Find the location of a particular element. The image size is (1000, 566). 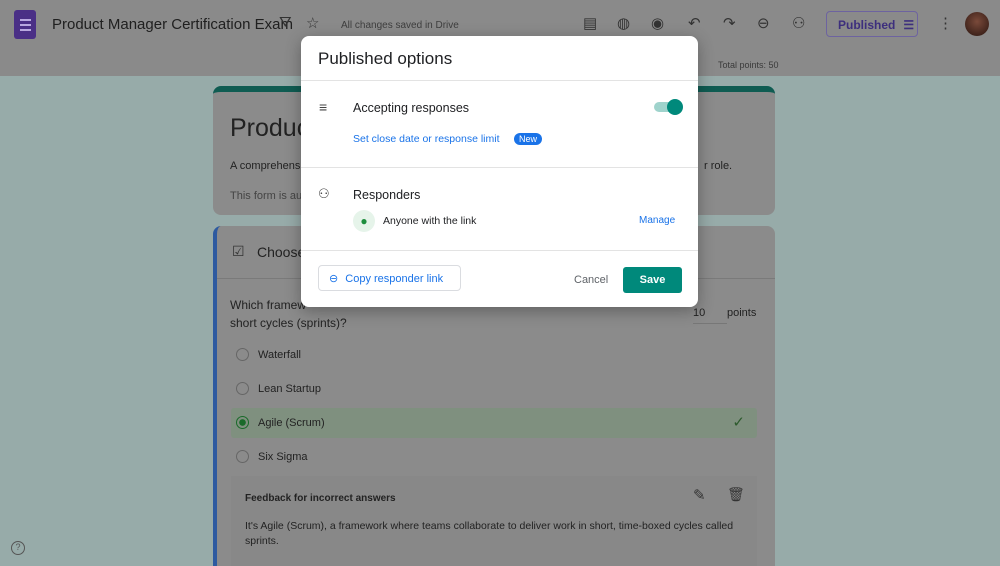

total-points: Total points: 50 is located at coordinates (748, 65).